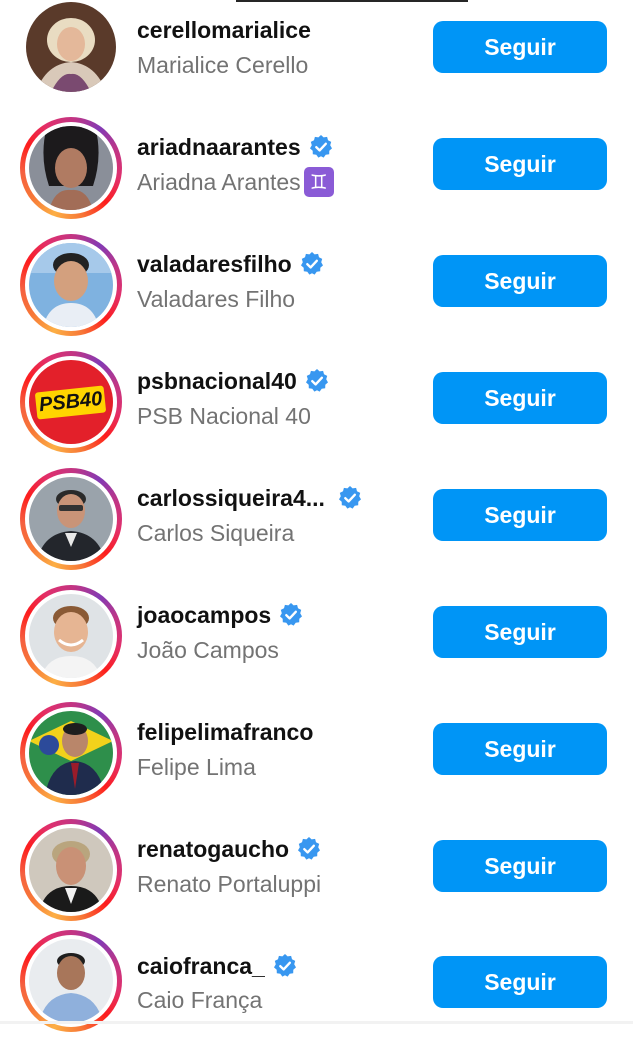 The width and height of the screenshot is (633, 1047). I want to click on full-name: Caio França, so click(200, 999).